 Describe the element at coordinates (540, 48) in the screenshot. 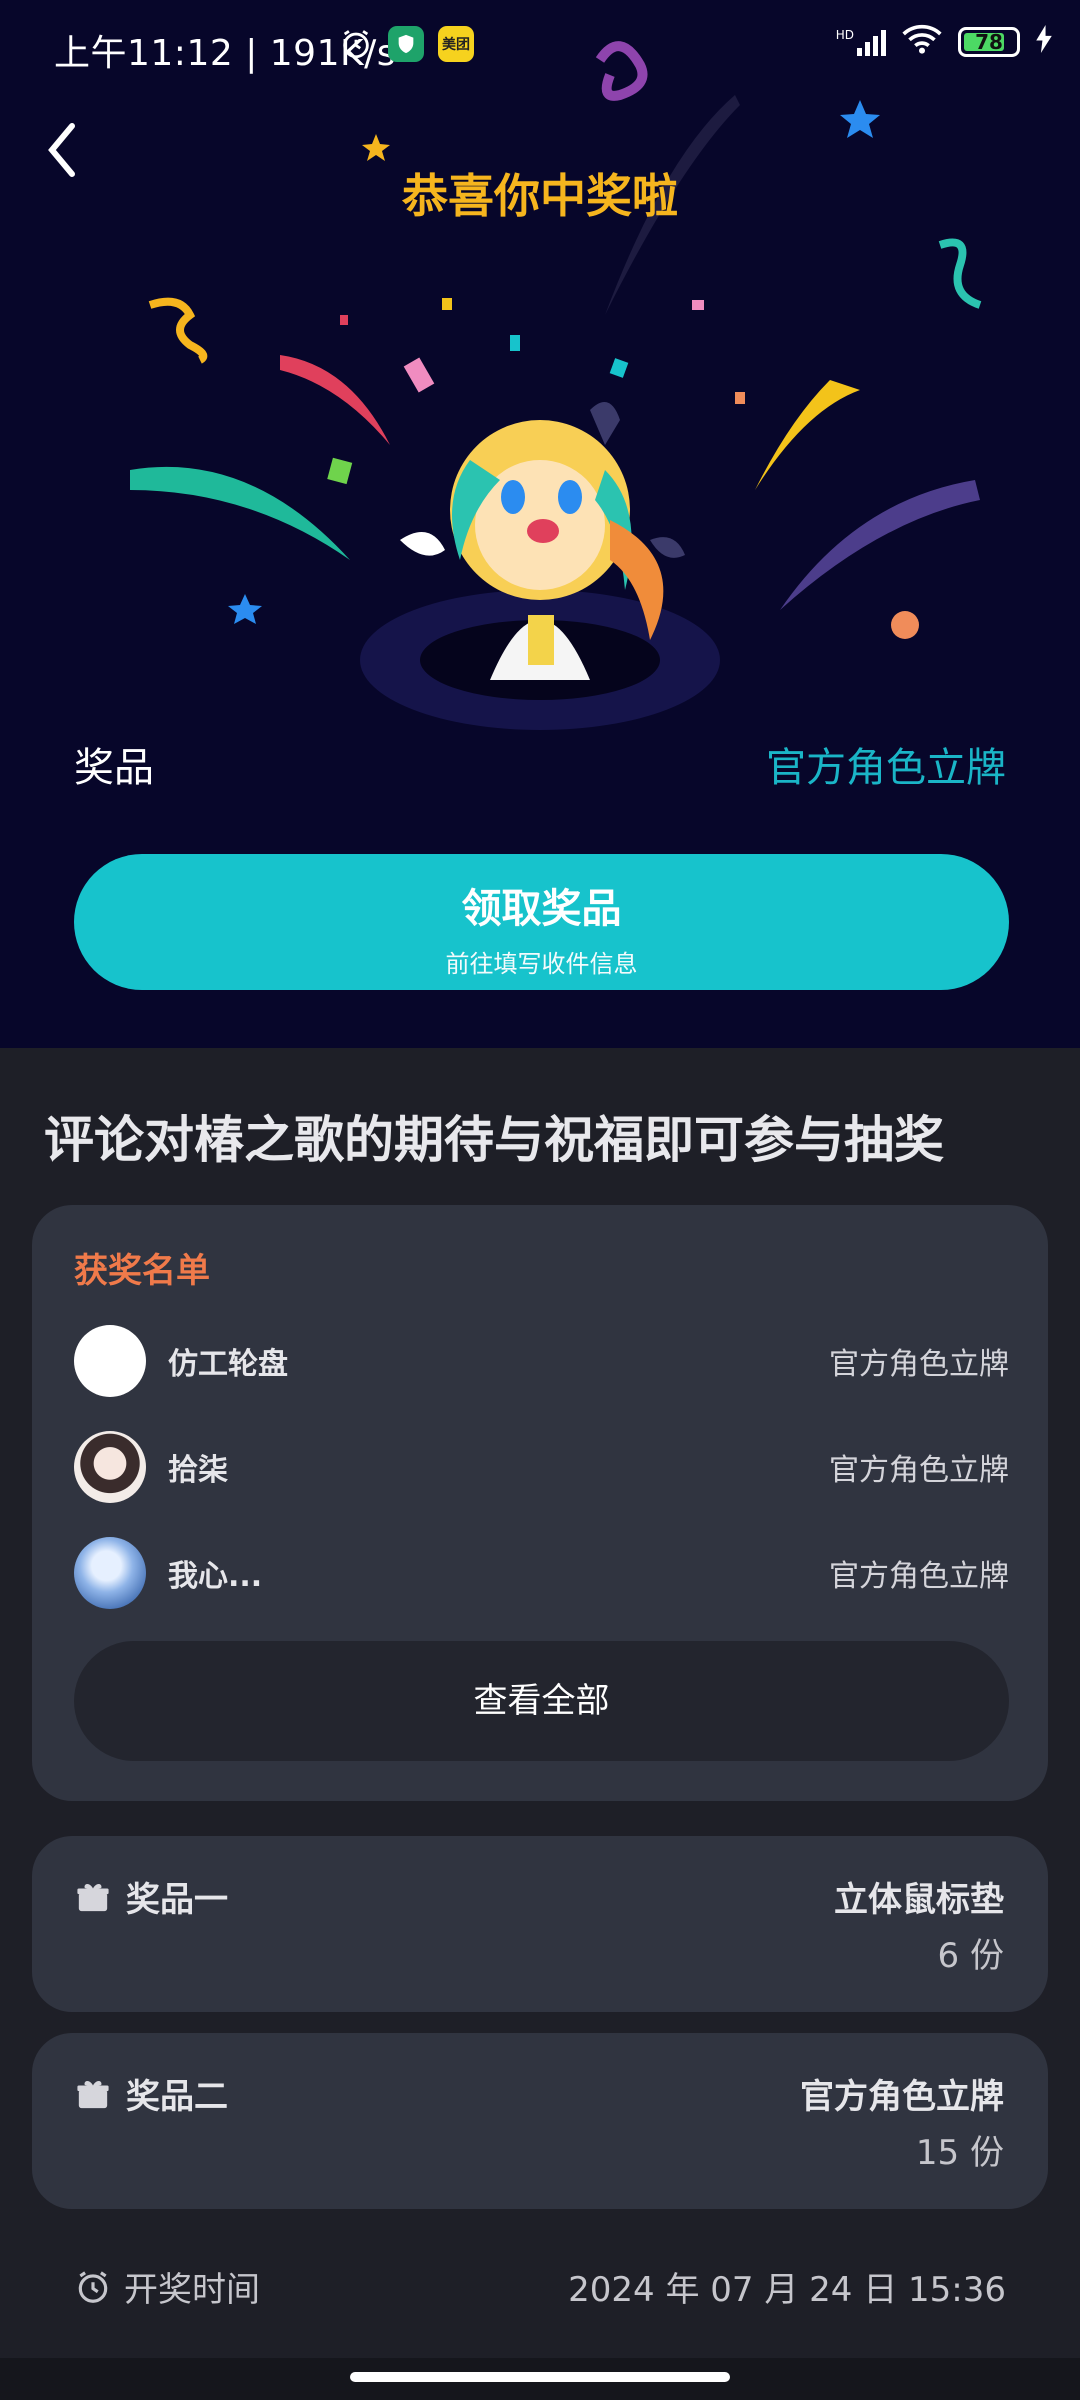

I see `status-bar: 上午11:12 | 191K/s 美团 HD 78` at that location.